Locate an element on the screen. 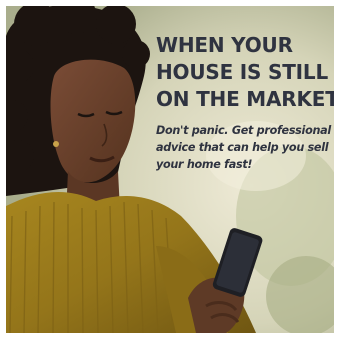 The image size is (340, 339). subtext-line-1: Don't panic. Get professional is located at coordinates (243, 130).